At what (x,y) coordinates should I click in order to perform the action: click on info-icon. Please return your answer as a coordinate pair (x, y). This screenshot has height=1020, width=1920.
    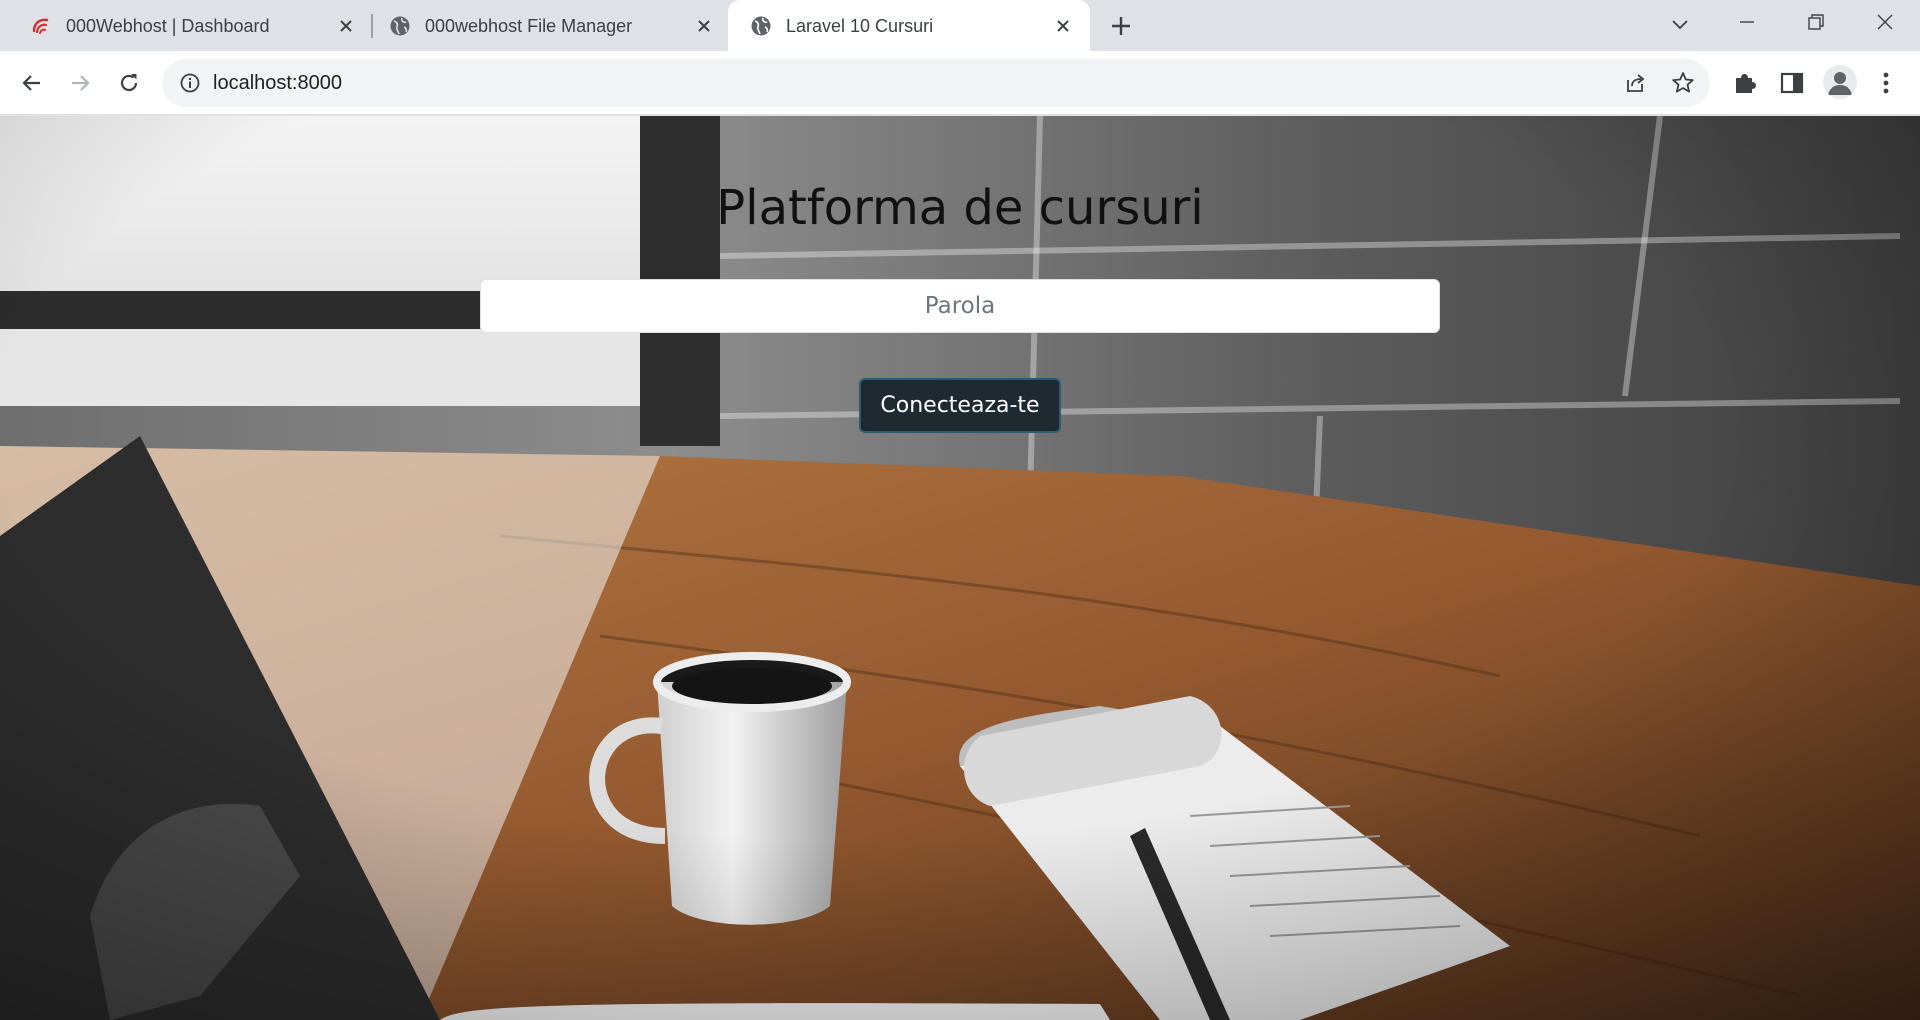
    Looking at the image, I should click on (190, 83).